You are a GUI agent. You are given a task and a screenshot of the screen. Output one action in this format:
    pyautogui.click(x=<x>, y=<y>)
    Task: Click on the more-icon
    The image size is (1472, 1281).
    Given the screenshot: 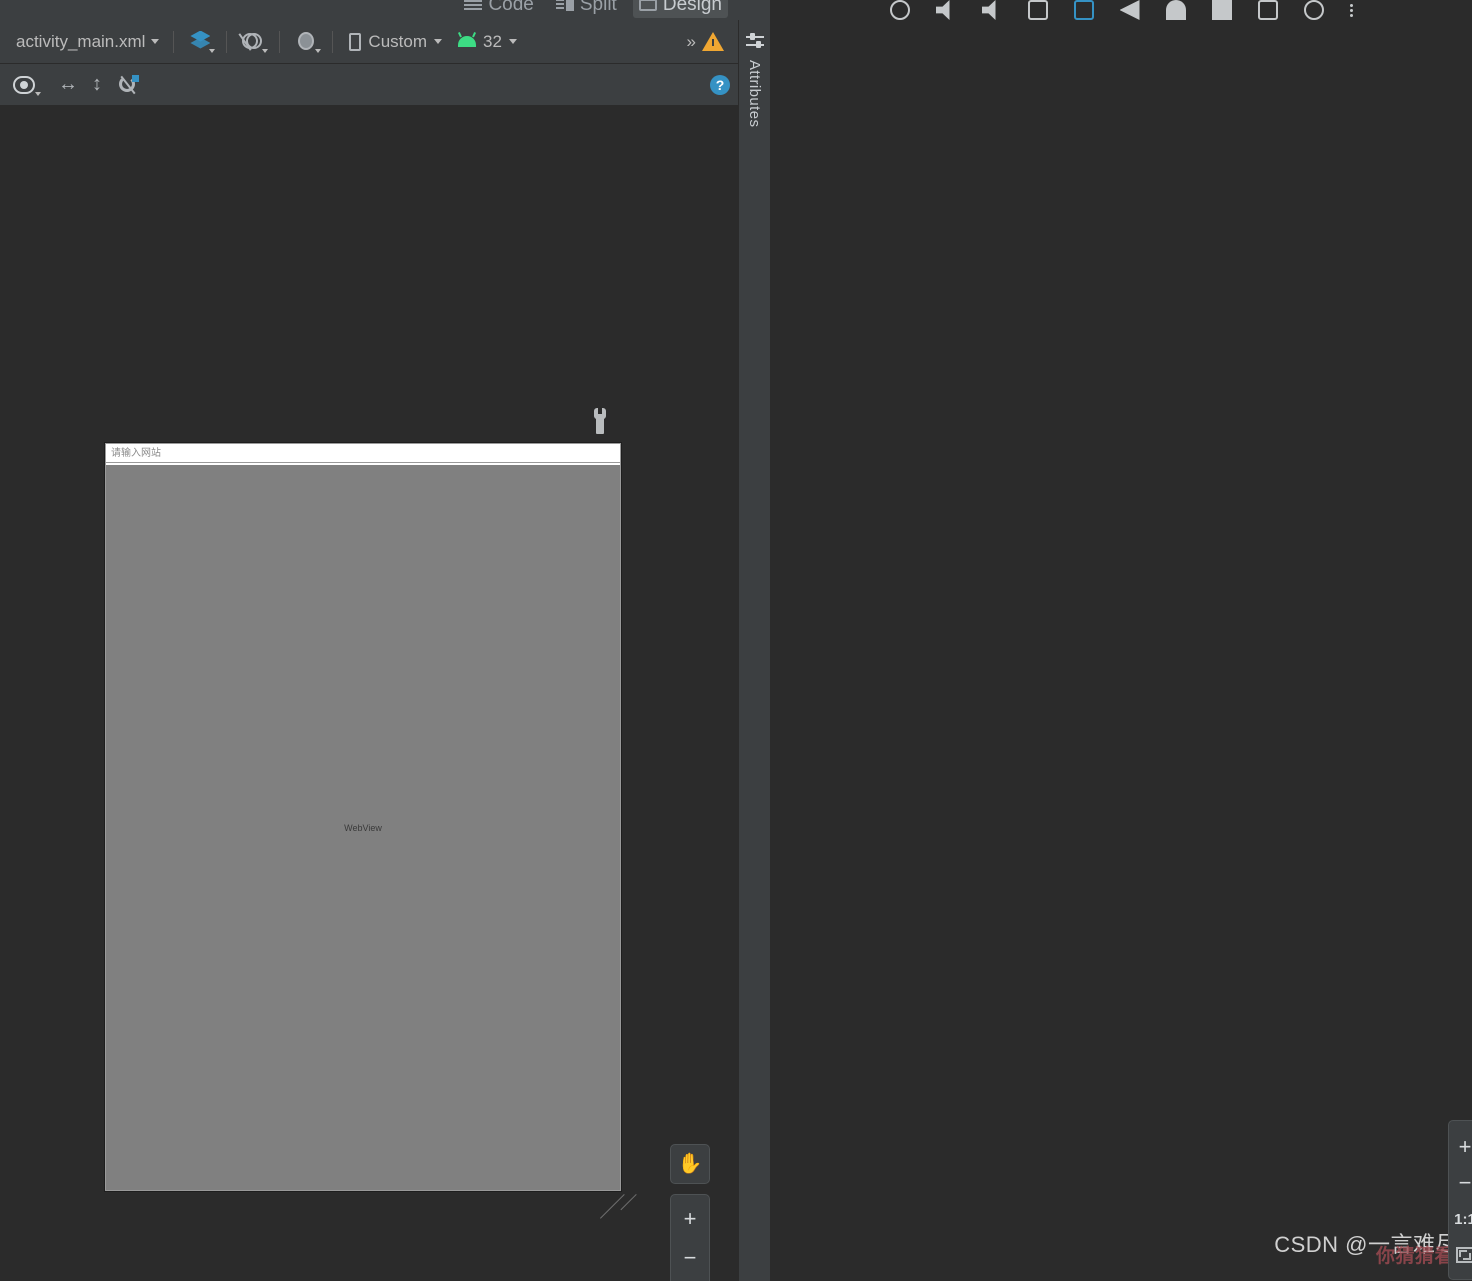 What is the action you would take?
    pyautogui.click(x=1351, y=10)
    